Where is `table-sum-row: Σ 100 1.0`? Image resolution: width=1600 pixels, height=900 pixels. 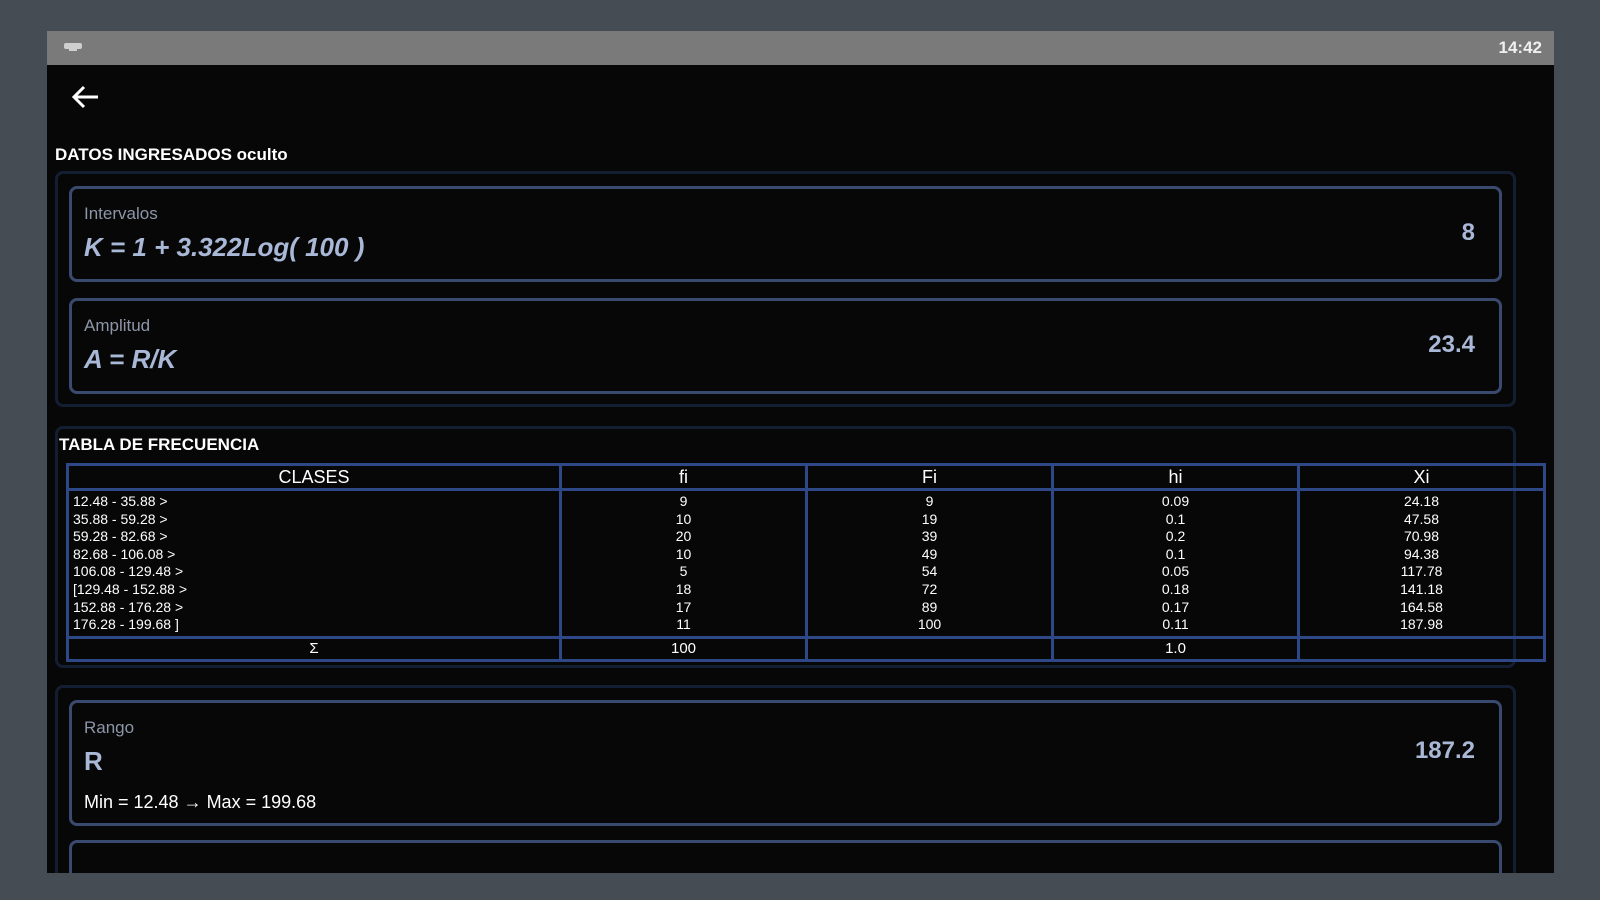 table-sum-row: Σ 100 1.0 is located at coordinates (806, 648).